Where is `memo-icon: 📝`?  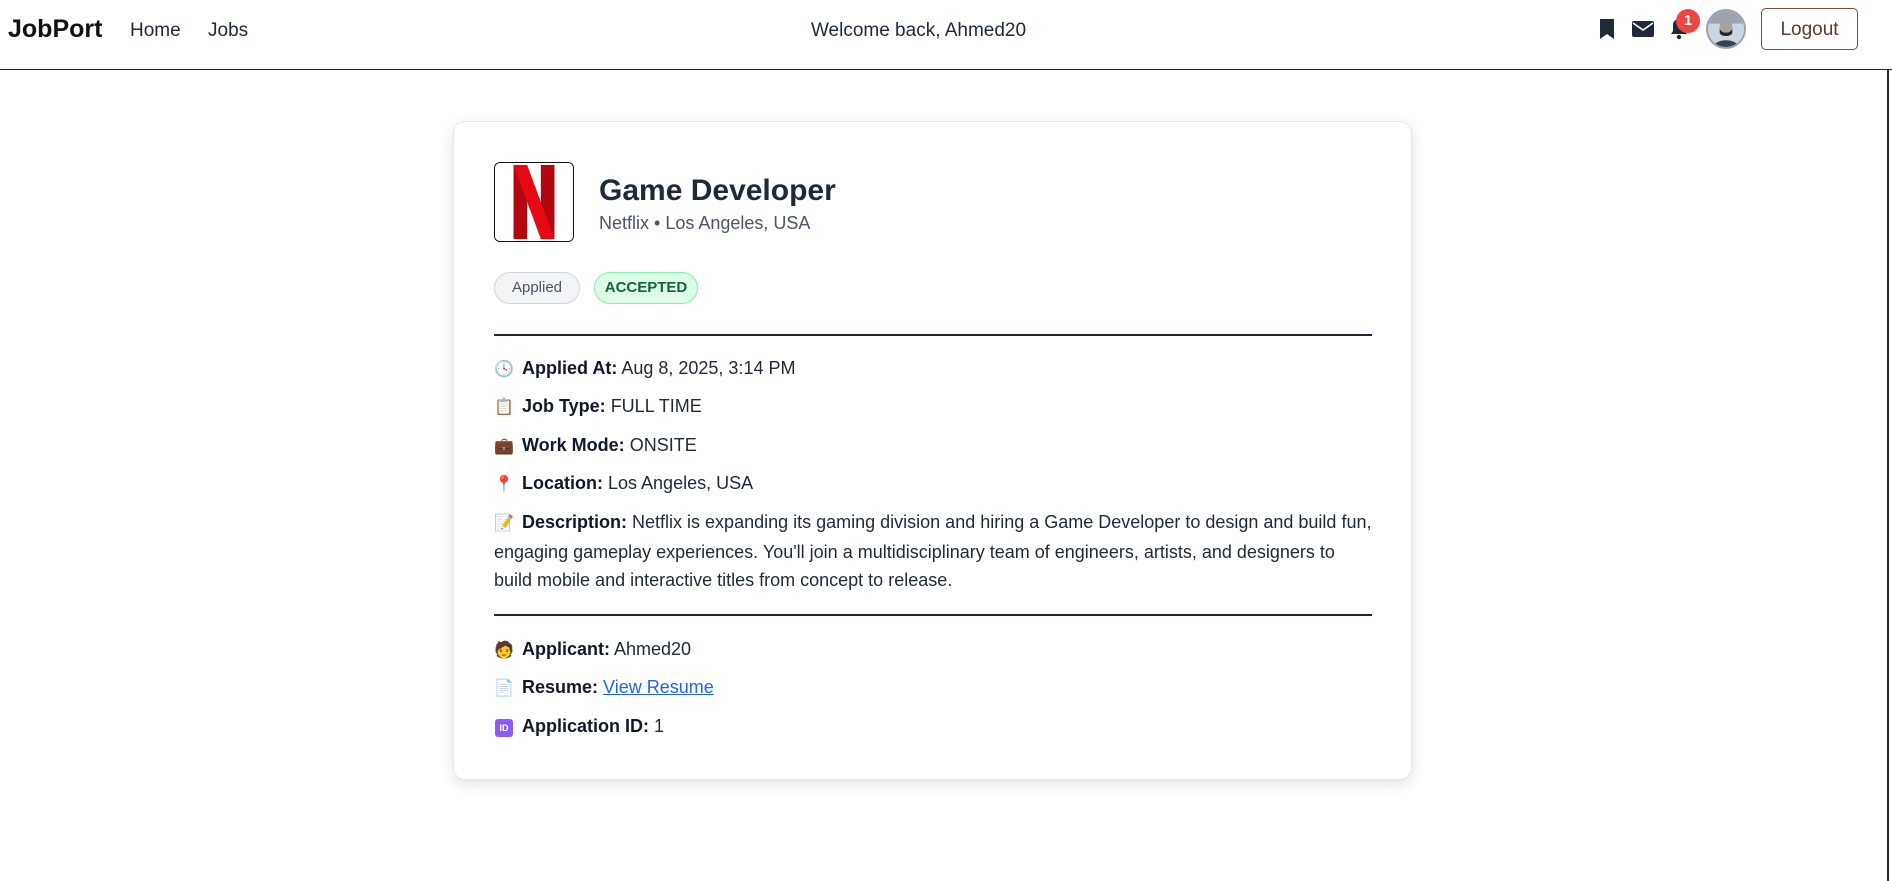 memo-icon: 📝 is located at coordinates (504, 523).